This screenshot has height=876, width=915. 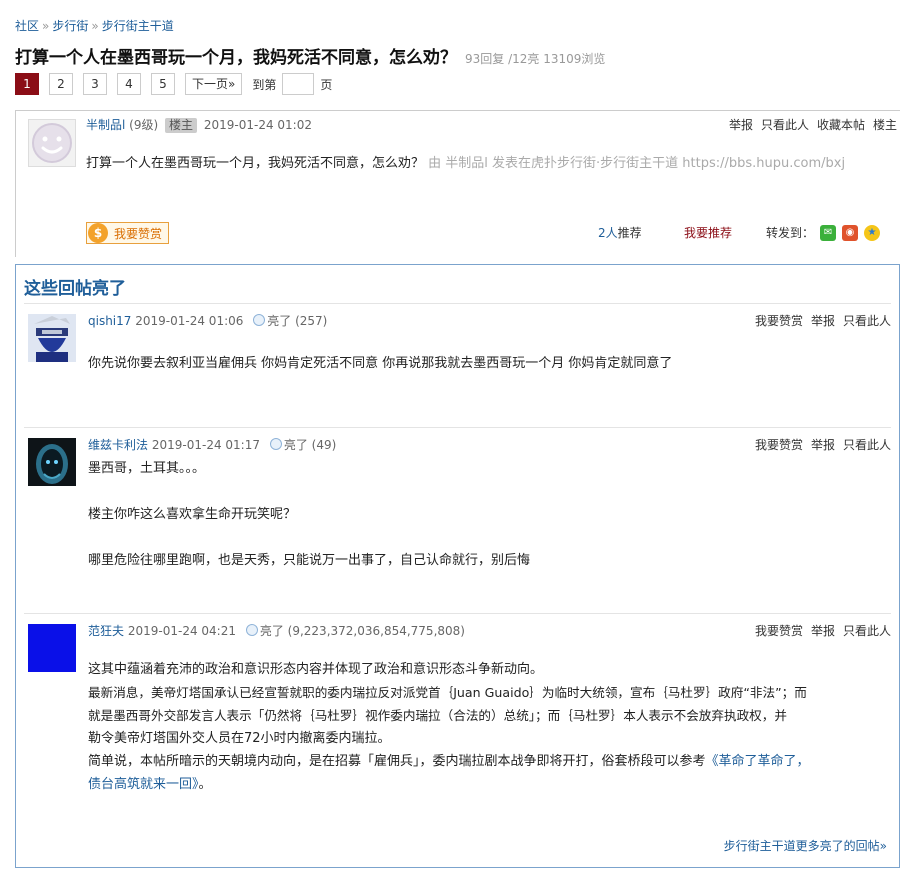 I want to click on favorite-button: 收藏本帖, so click(x=841, y=125).